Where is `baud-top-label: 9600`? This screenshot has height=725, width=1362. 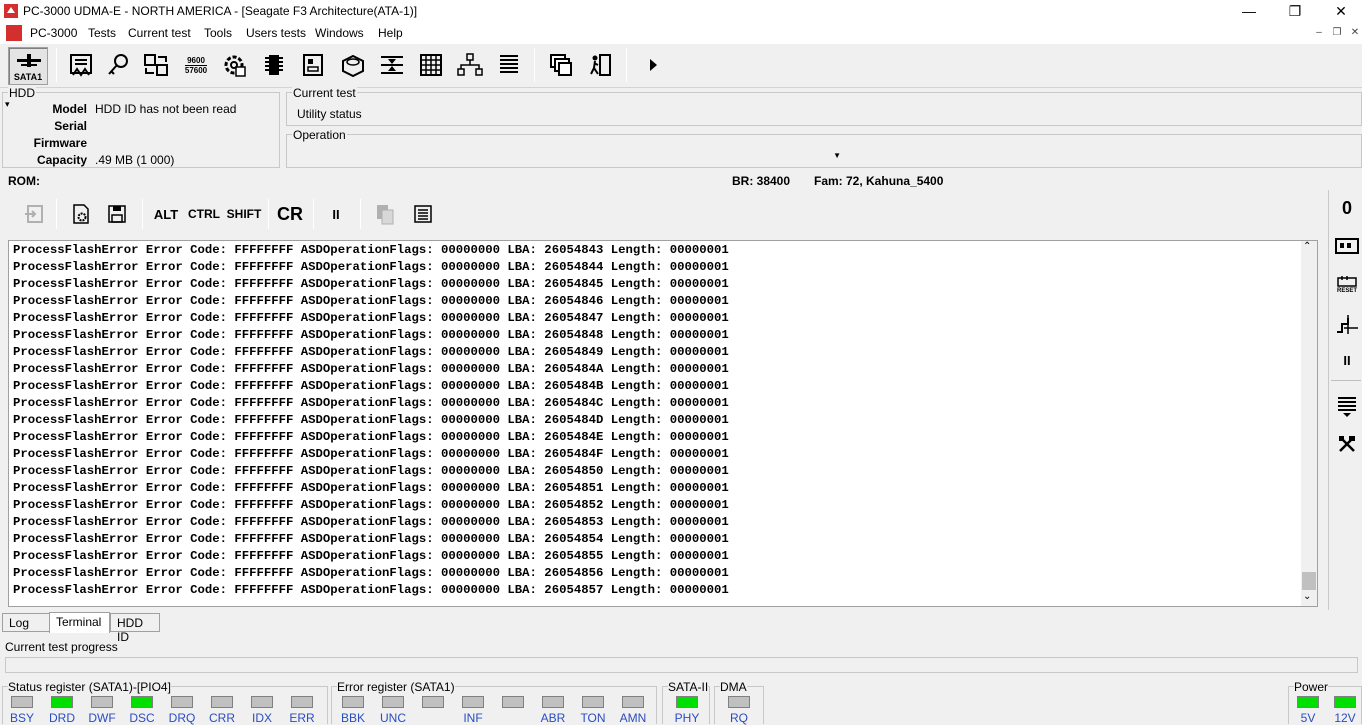
baud-top-label: 9600 is located at coordinates (196, 60).